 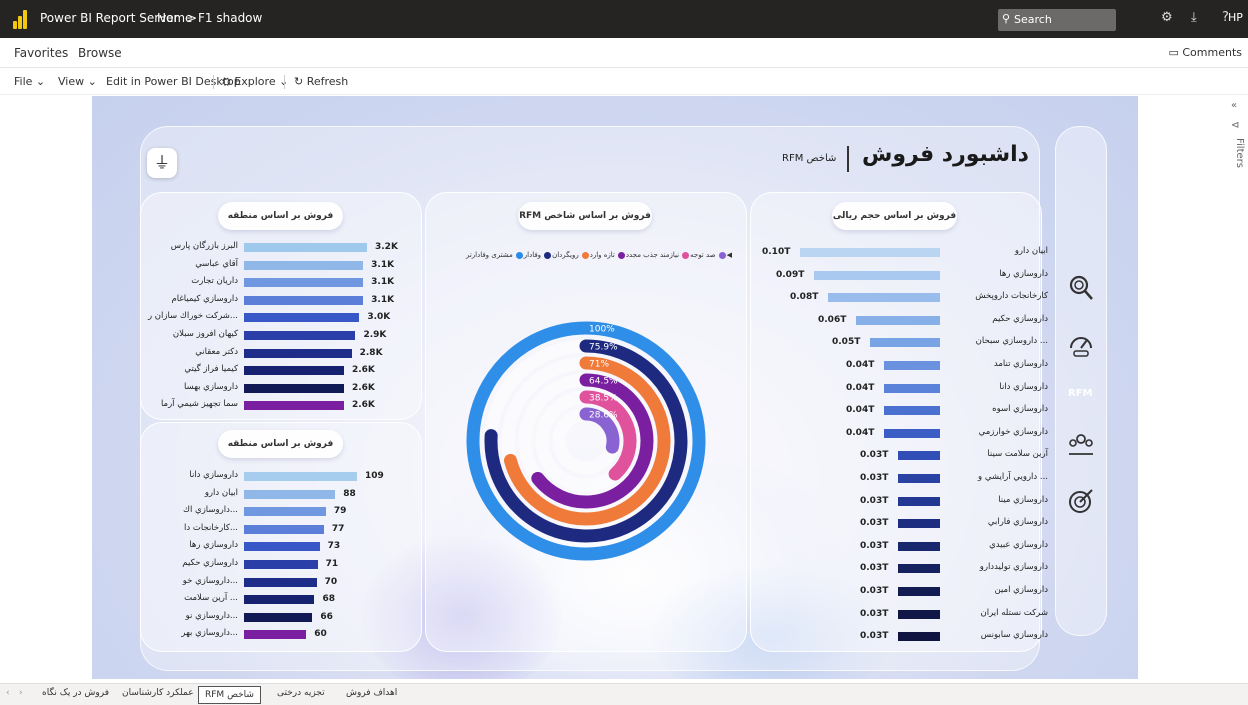 What do you see at coordinates (371, 693) in the screenshot?
I see `tab-sales-goals: اهداف فروش` at bounding box center [371, 693].